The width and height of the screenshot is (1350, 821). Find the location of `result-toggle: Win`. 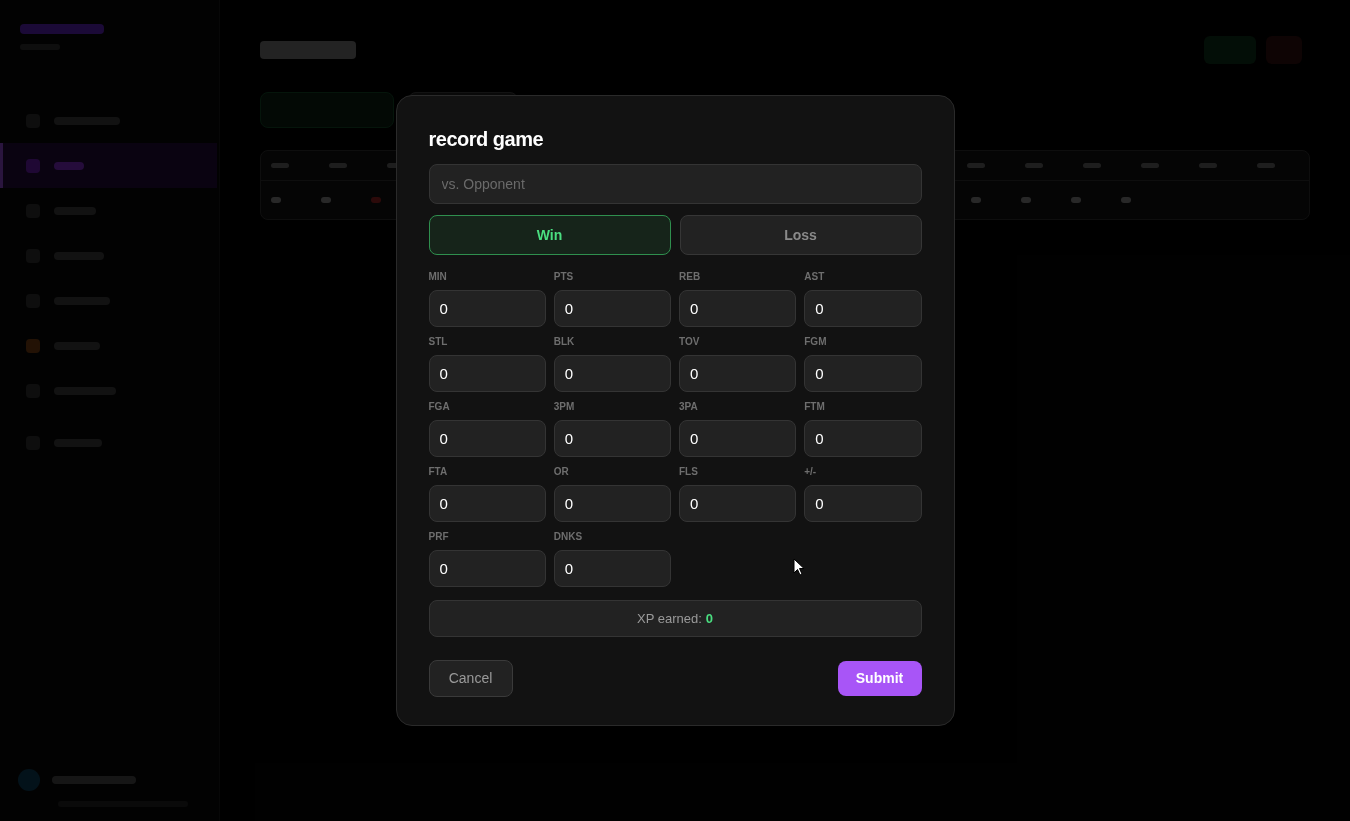

result-toggle: Win is located at coordinates (549, 235).